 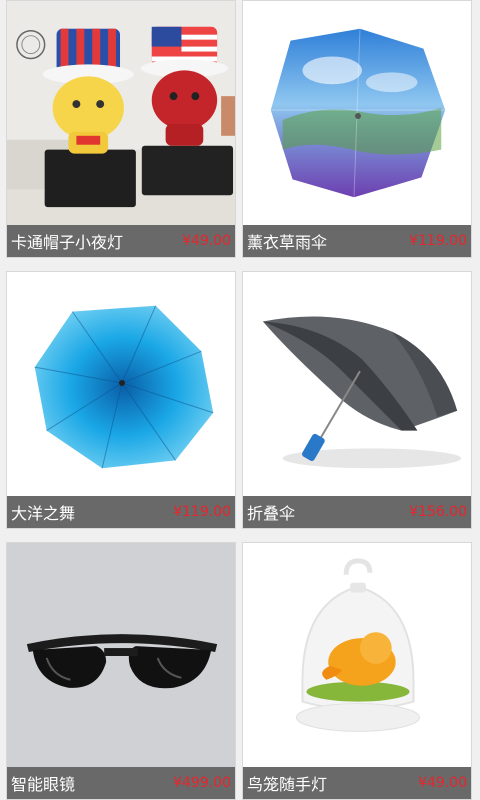 What do you see at coordinates (357, 783) in the screenshot?
I see `product-info-bar: 鸟笼随手灯 ¥49.00` at bounding box center [357, 783].